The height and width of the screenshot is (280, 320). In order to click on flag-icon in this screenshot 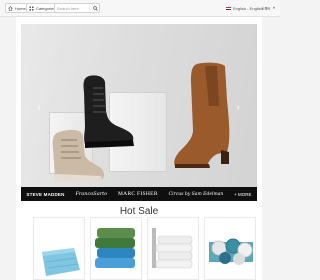, I will do `click(228, 8)`.